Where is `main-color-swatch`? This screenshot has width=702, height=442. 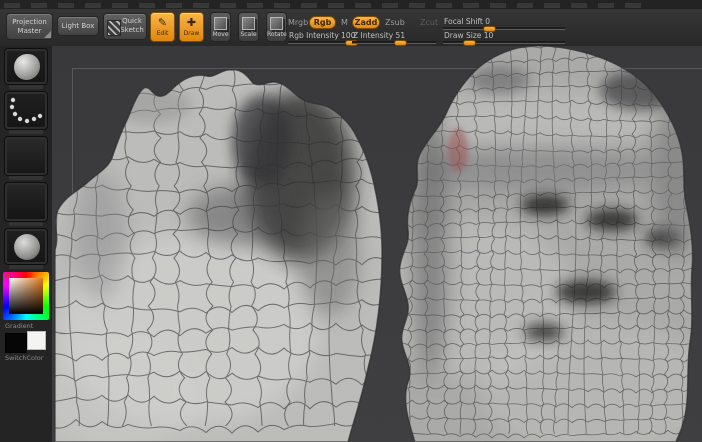 main-color-swatch is located at coordinates (16, 343).